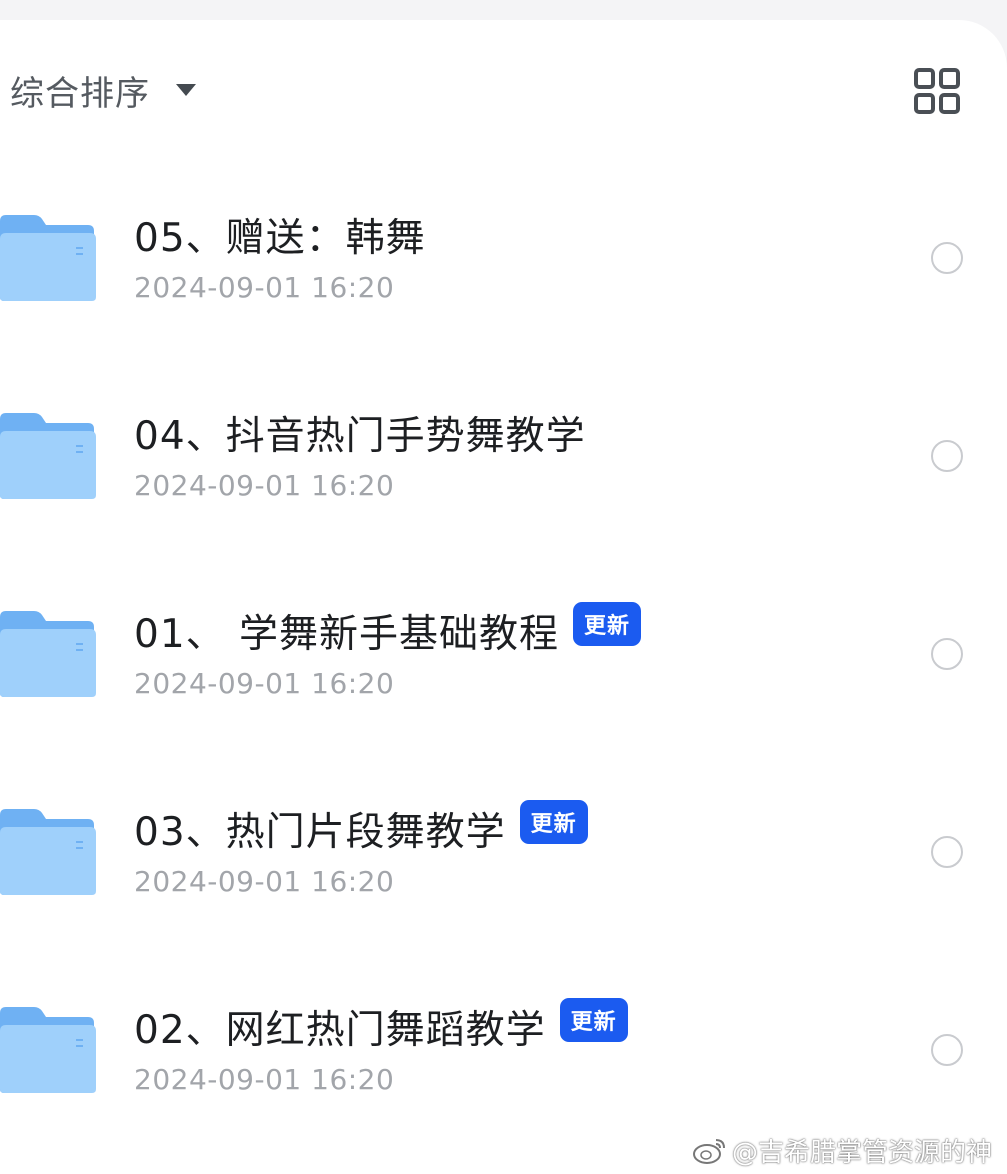  I want to click on grid-view-icon, so click(937, 91).